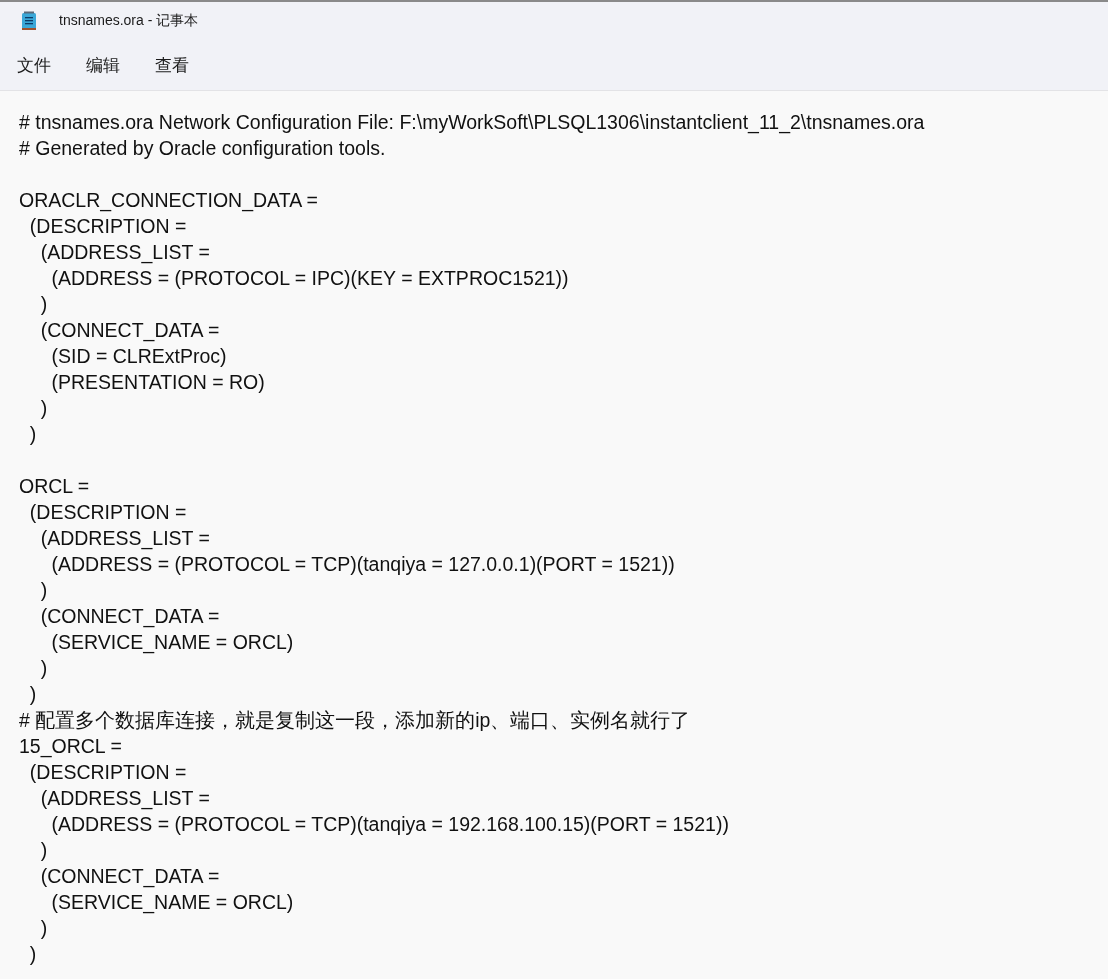 The width and height of the screenshot is (1108, 979). I want to click on text-line: (SID = CLRExtProc), so click(138, 356).